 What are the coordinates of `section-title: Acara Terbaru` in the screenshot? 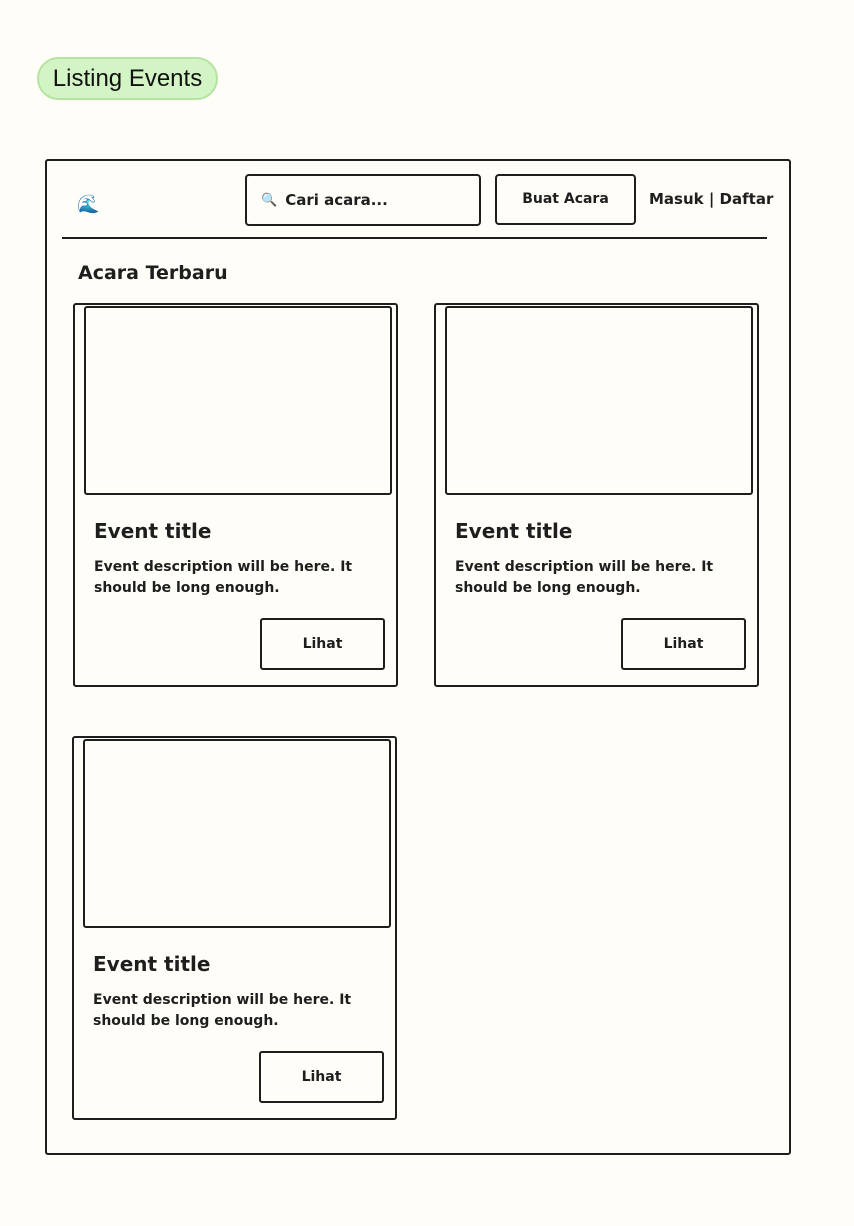 It's located at (153, 273).